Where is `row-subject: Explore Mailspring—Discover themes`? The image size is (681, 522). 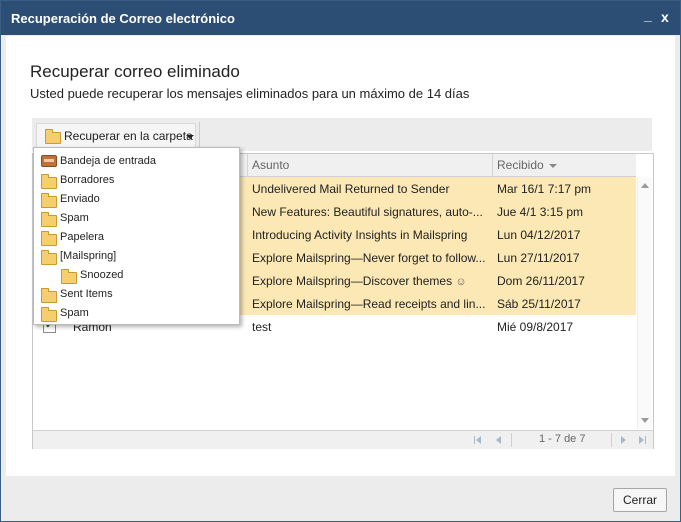 row-subject: Explore Mailspring—Discover themes is located at coordinates (352, 281).